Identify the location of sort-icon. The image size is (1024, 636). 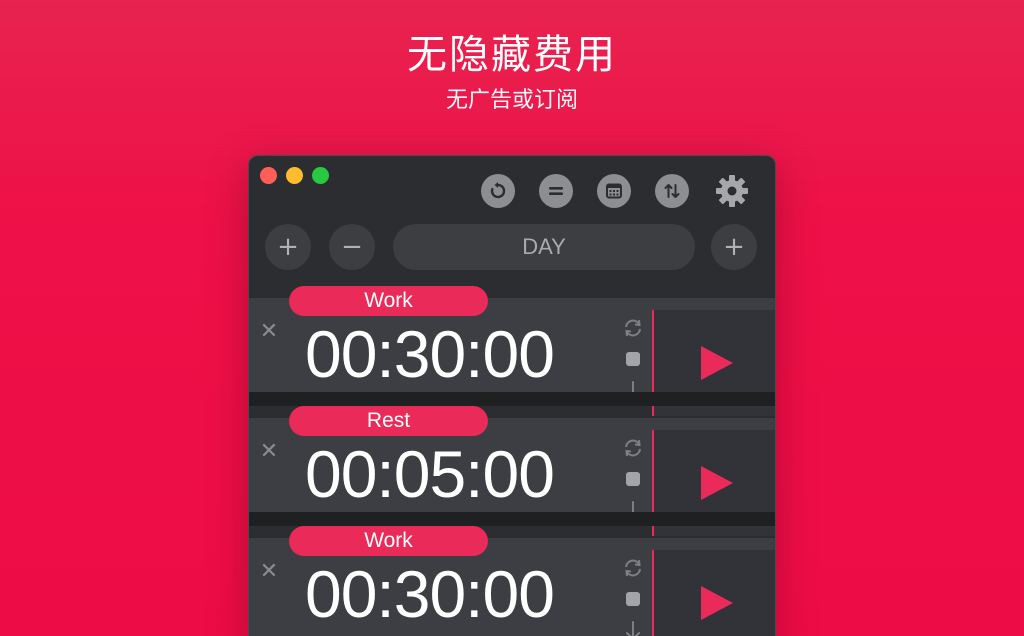
(672, 191).